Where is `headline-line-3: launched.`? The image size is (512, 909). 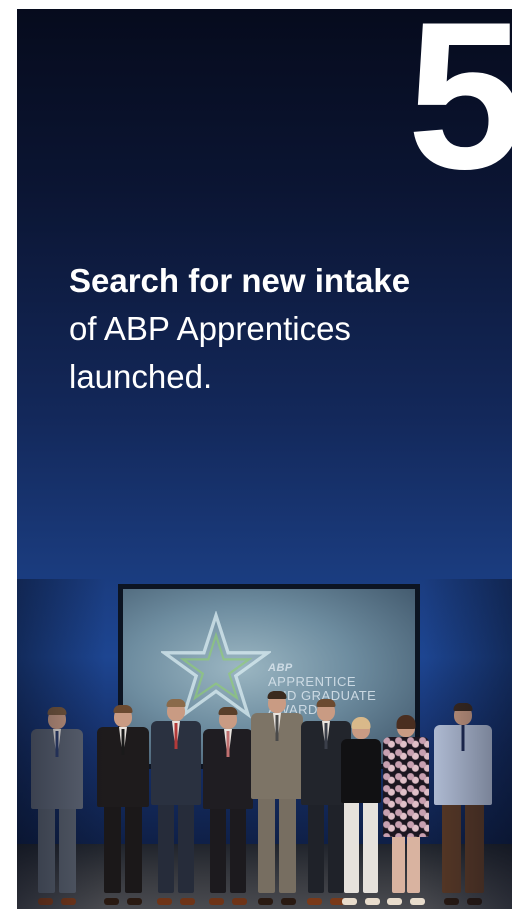
headline-line-3: launched. is located at coordinates (141, 376).